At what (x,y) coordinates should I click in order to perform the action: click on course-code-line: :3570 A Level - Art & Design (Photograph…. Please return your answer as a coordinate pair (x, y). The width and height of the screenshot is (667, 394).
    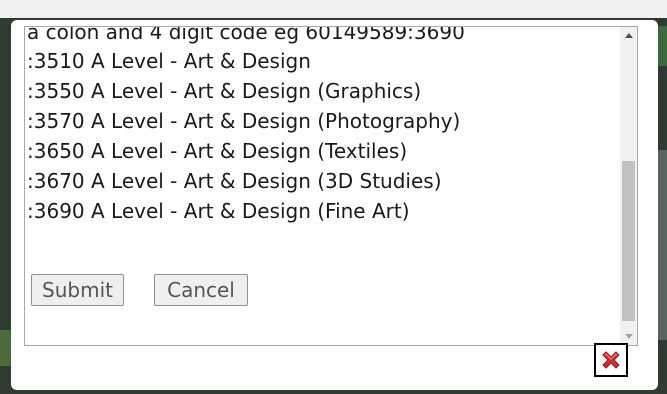
    Looking at the image, I should click on (244, 121).